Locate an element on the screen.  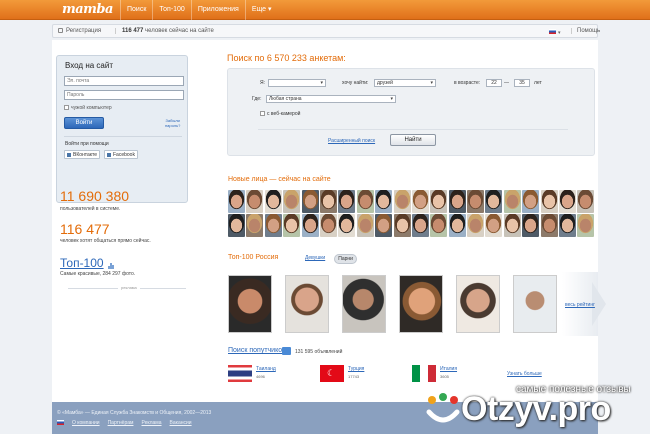
top-navbar: mamba Поиск Топ-100 Приложения Еще ▾ is located at coordinates (325, 10).